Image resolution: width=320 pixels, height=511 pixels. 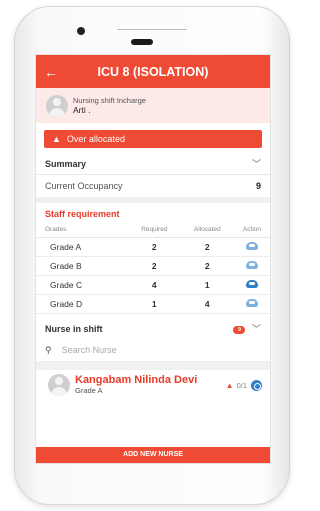 I want to click on table-row: Grade A 2 2, so click(x=153, y=247).